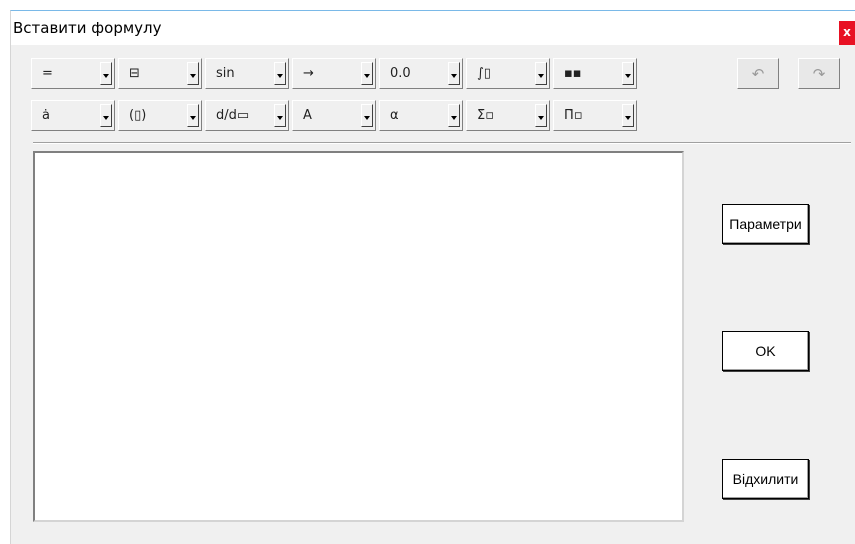 Image resolution: width=855 pixels, height=544 pixels. I want to click on redo-button: ↷, so click(819, 73).